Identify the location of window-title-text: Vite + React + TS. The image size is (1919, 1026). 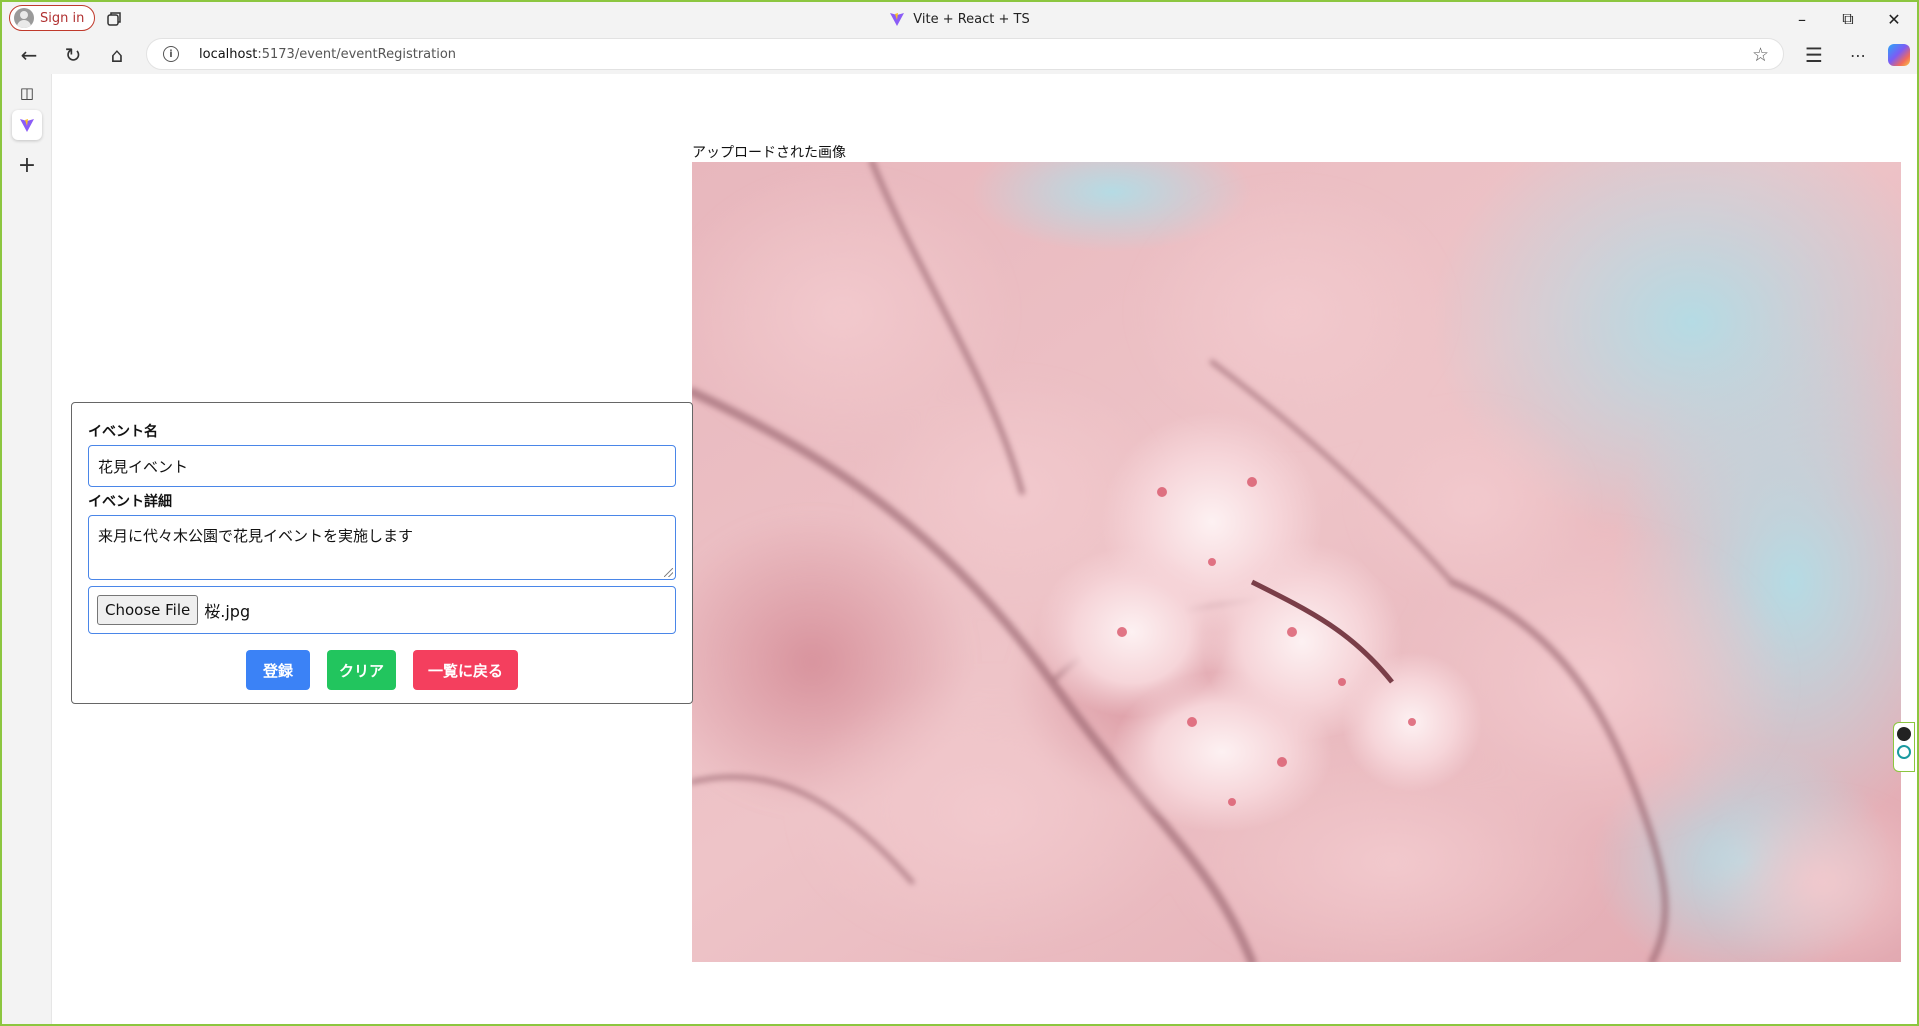
(971, 19).